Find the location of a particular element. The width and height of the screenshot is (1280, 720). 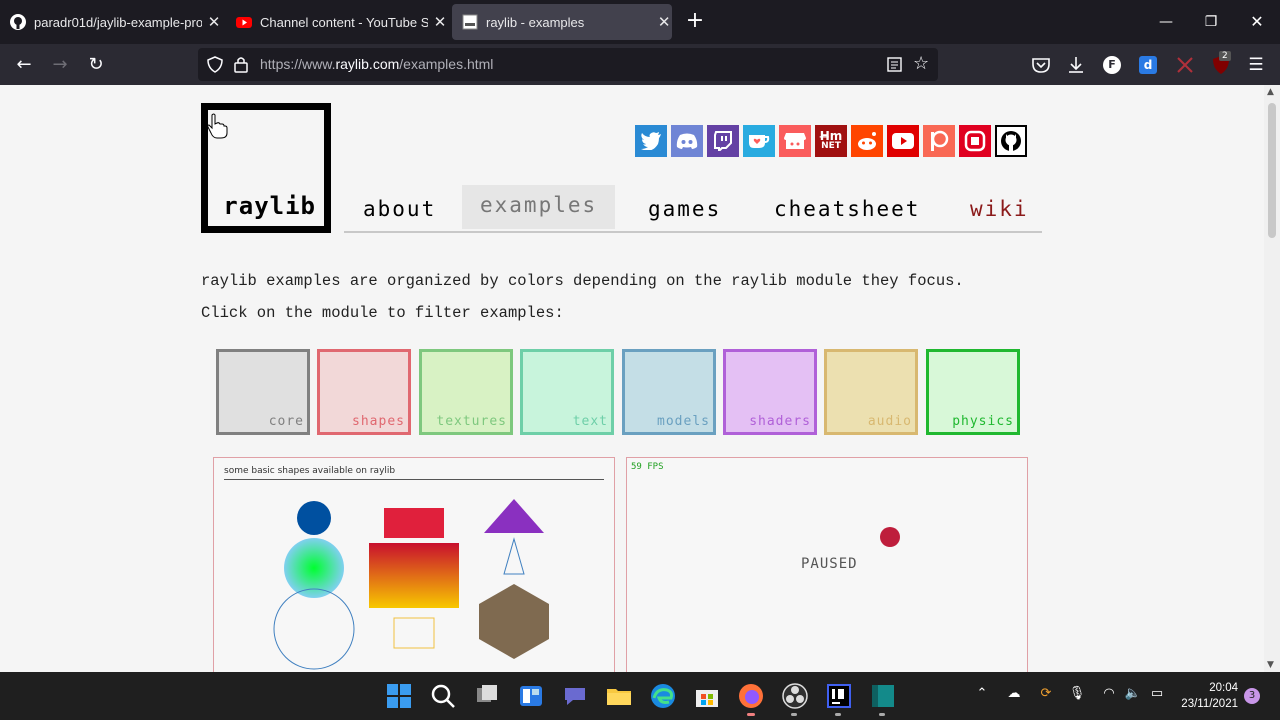

obs-icon is located at coordinates (795, 696).